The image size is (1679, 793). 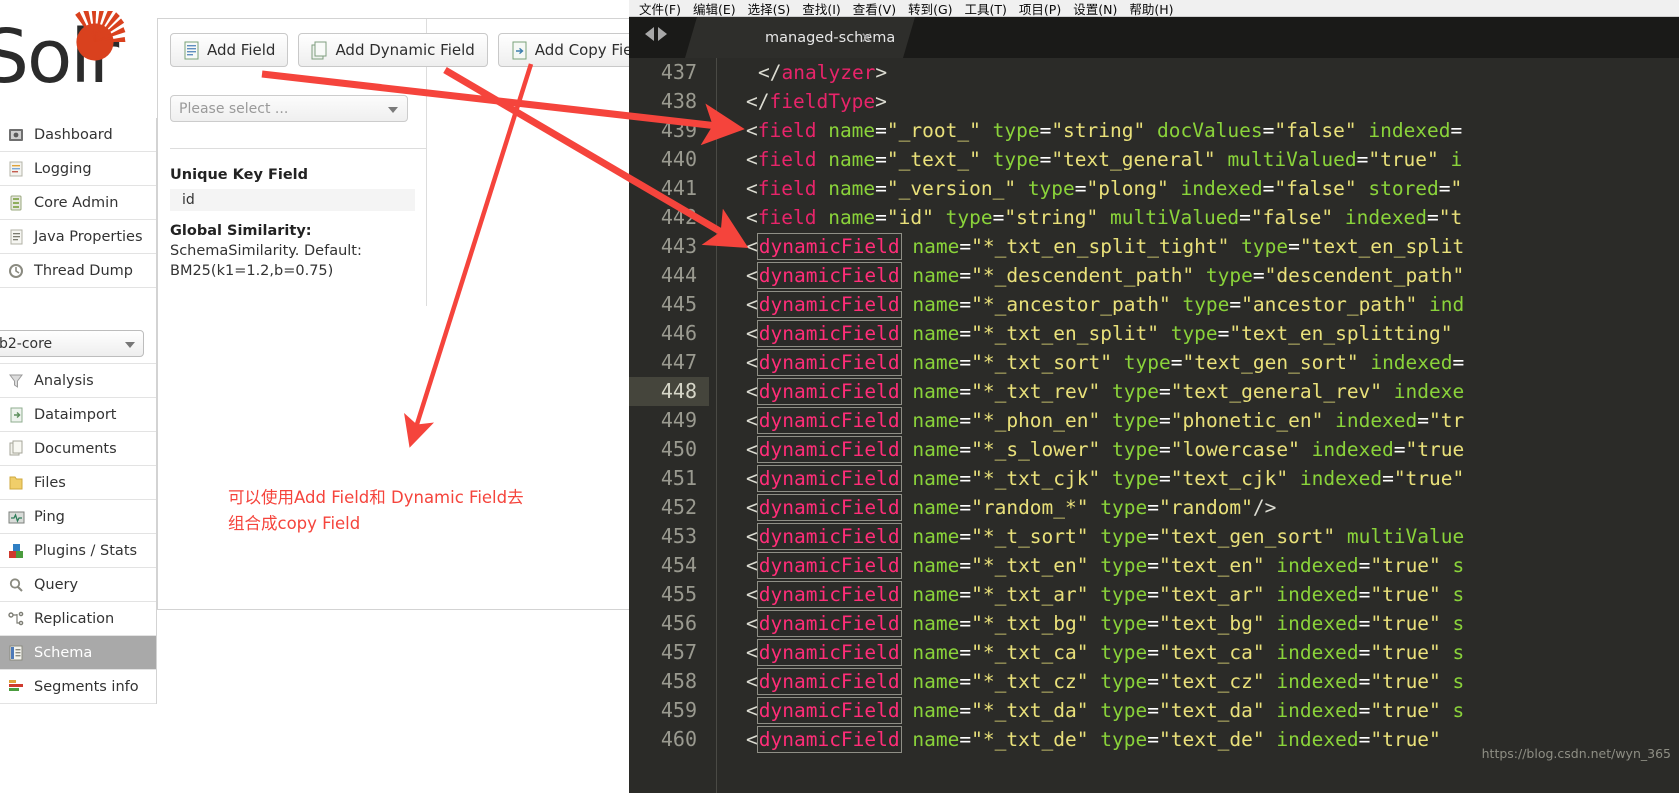 I want to click on sidebar-item-files: Files, so click(x=78, y=483).